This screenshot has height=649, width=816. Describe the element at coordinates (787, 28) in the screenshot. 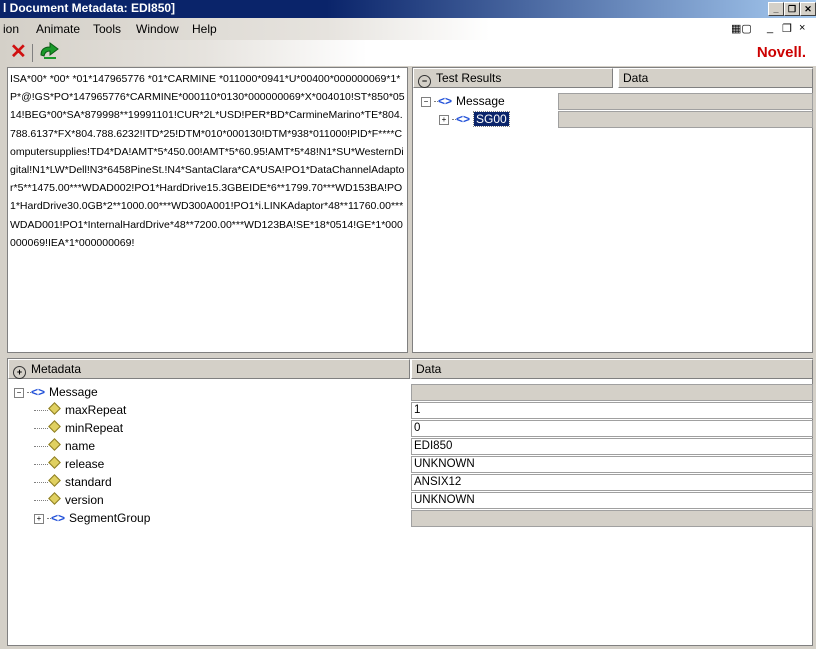

I see `mdi-restore-button: ❐` at that location.